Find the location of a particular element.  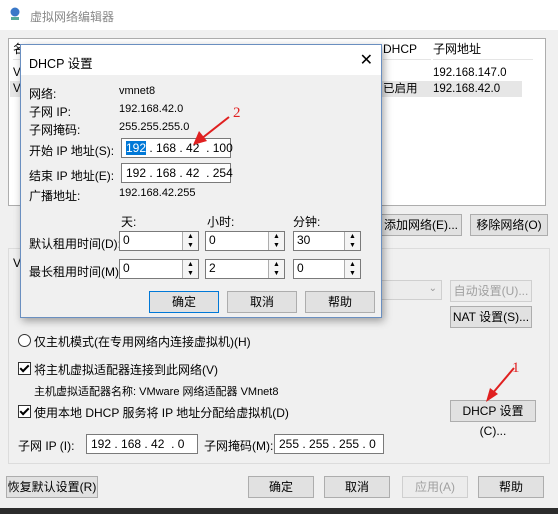

close-icon: ✕ is located at coordinates (366, 60).